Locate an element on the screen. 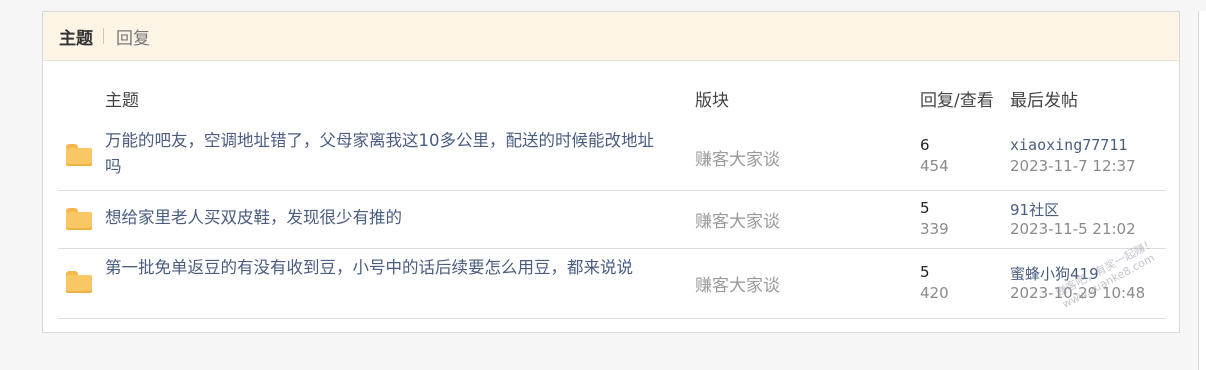 This screenshot has width=1206, height=370. last-post-time: 2023-10-29 10:48 is located at coordinates (1077, 293).